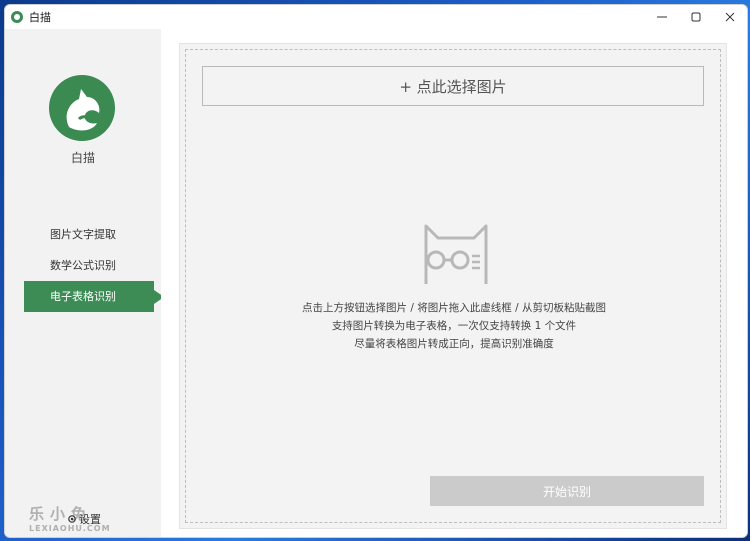  I want to click on minimize-button, so click(662, 17).